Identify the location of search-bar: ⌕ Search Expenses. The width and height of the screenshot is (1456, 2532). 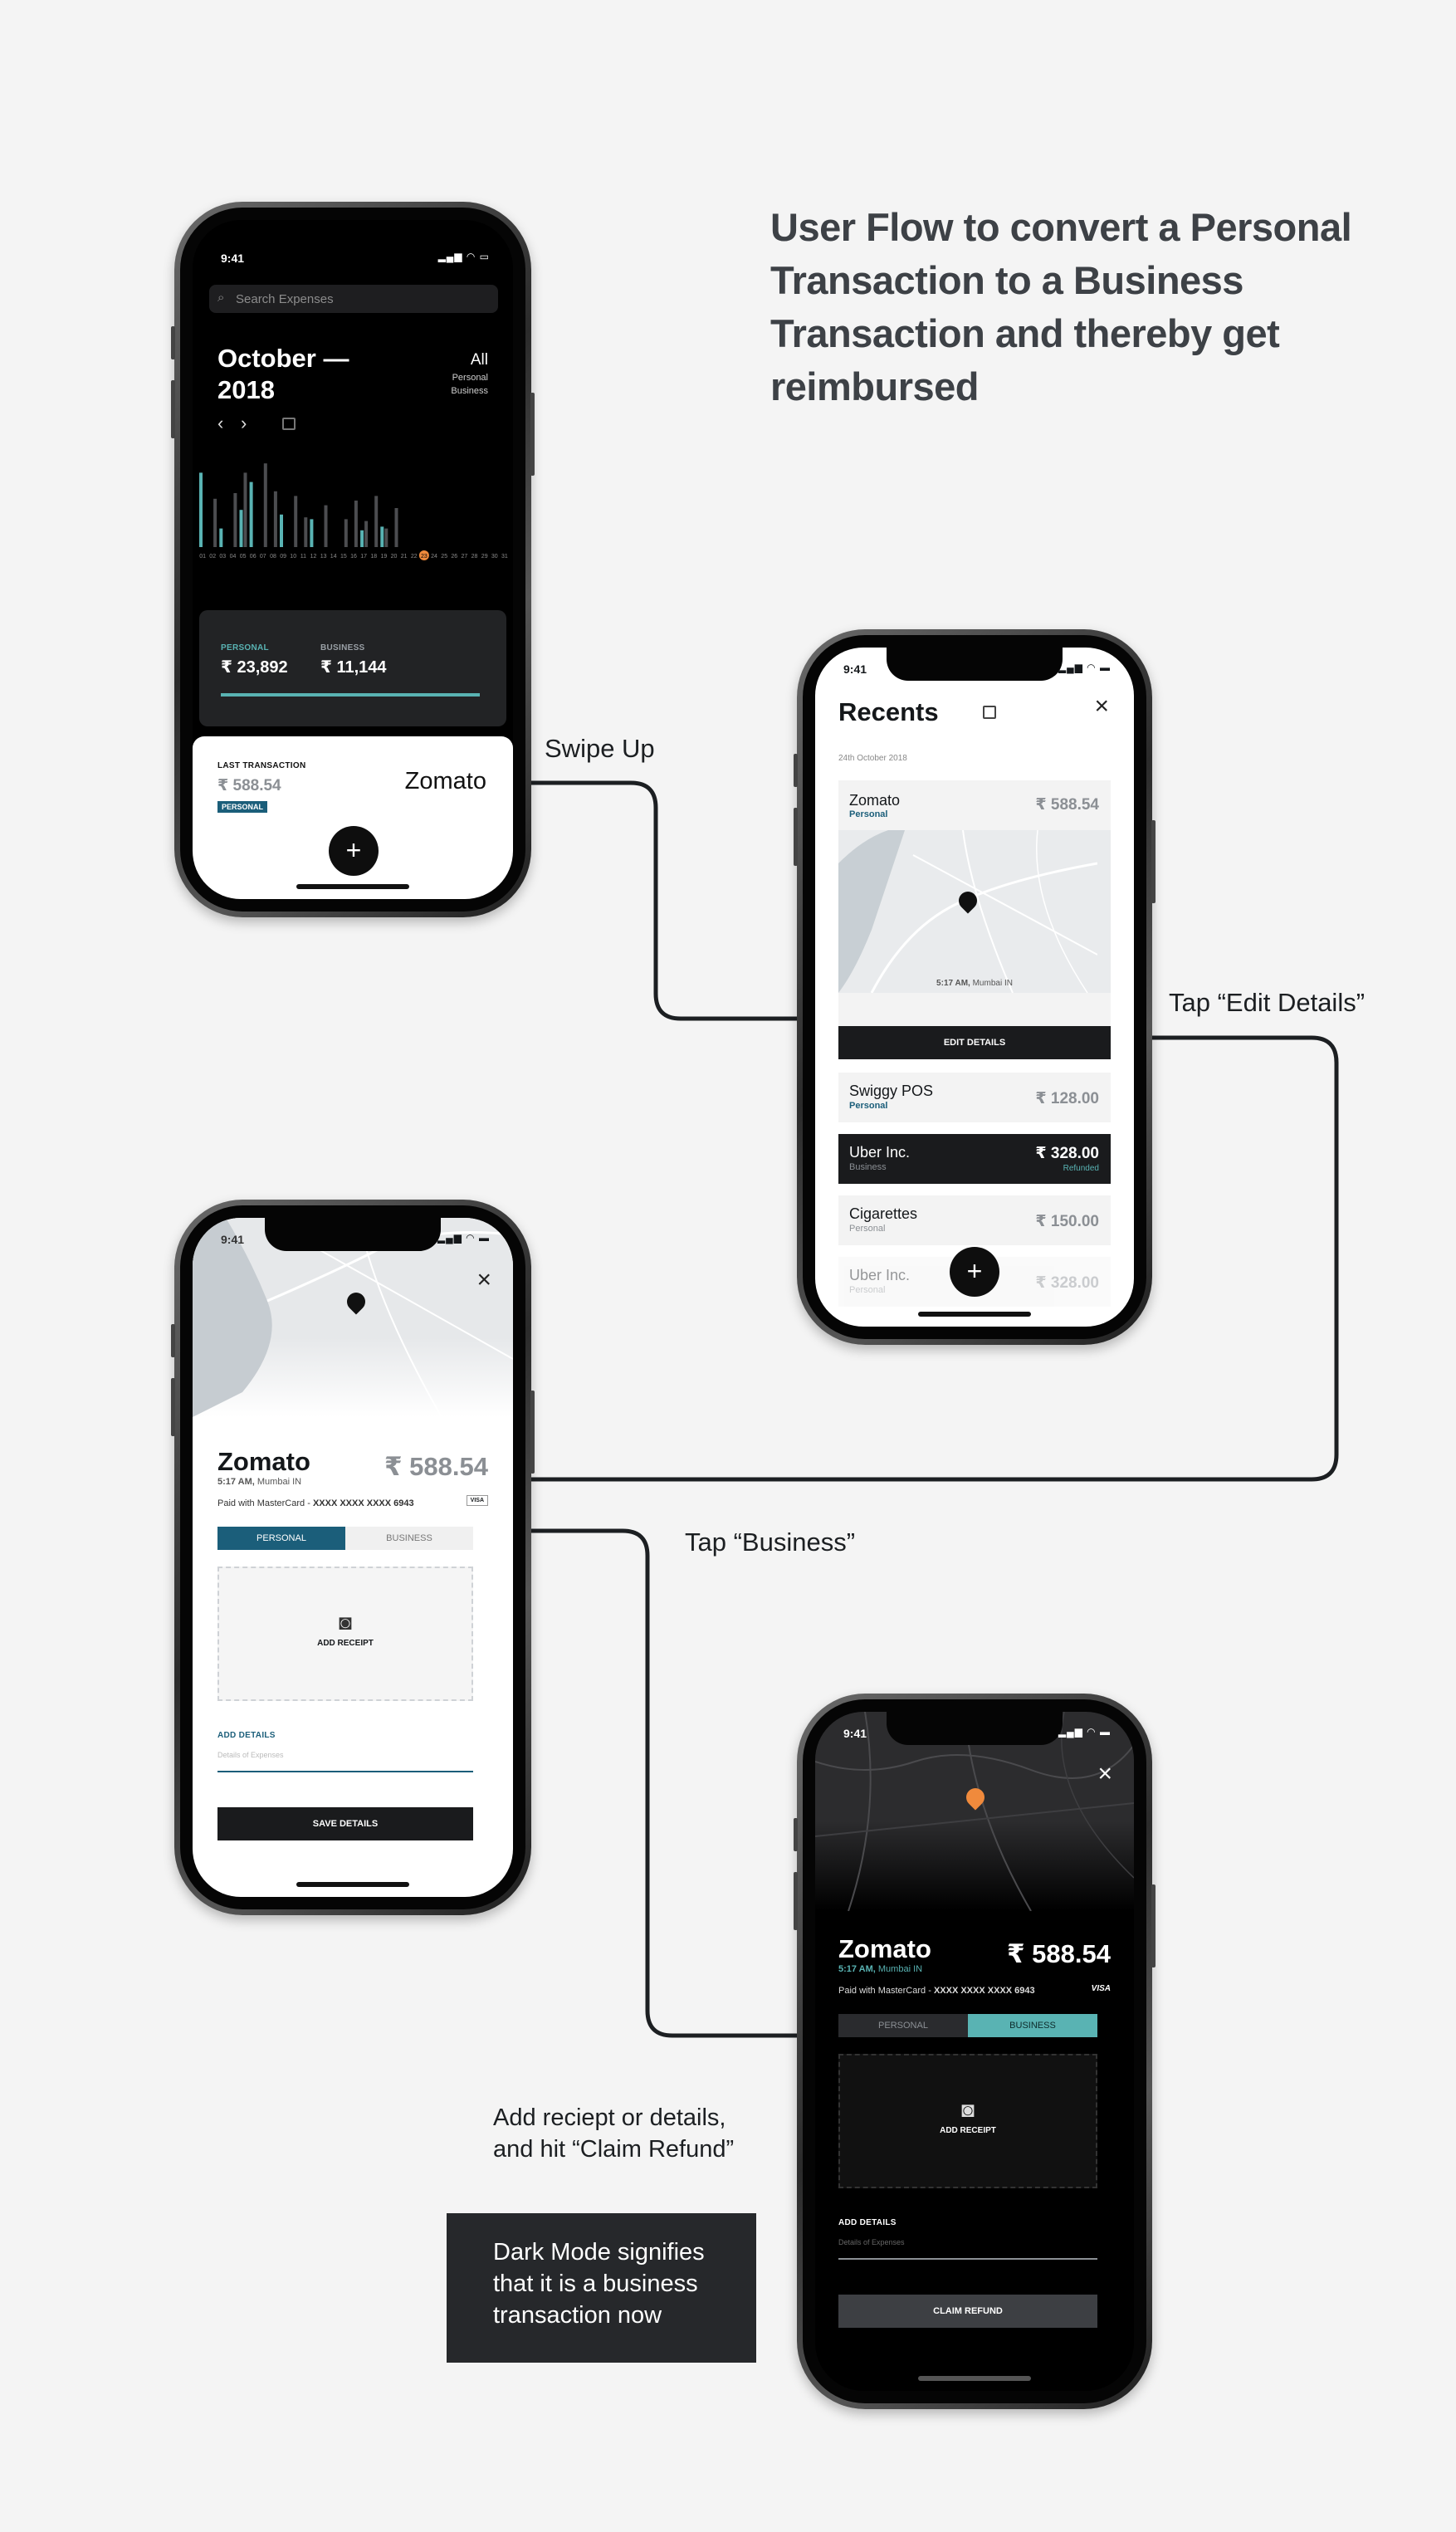
(353, 299).